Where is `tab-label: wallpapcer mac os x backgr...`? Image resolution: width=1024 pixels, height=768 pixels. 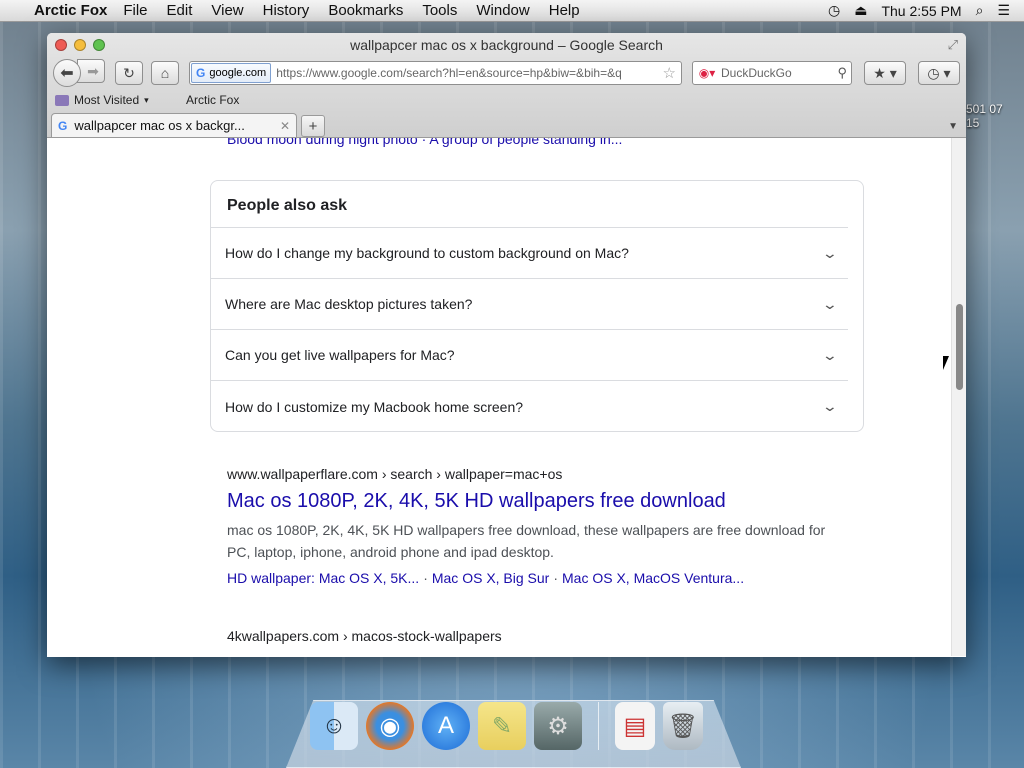
tab-label: wallpapcer mac os x backgr... is located at coordinates (159, 125).